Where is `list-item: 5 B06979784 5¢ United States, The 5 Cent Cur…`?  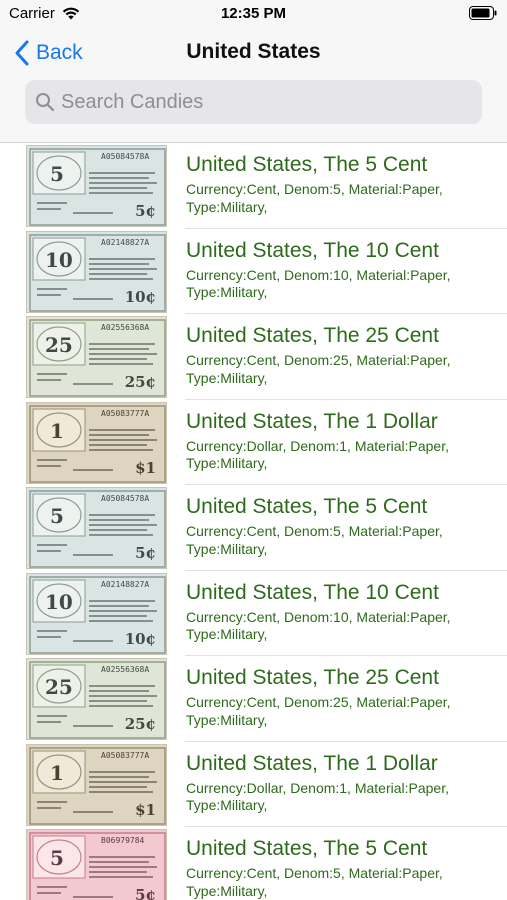
list-item: 5 B06979784 5¢ United States, The 5 Cent Cur… is located at coordinates (253, 863).